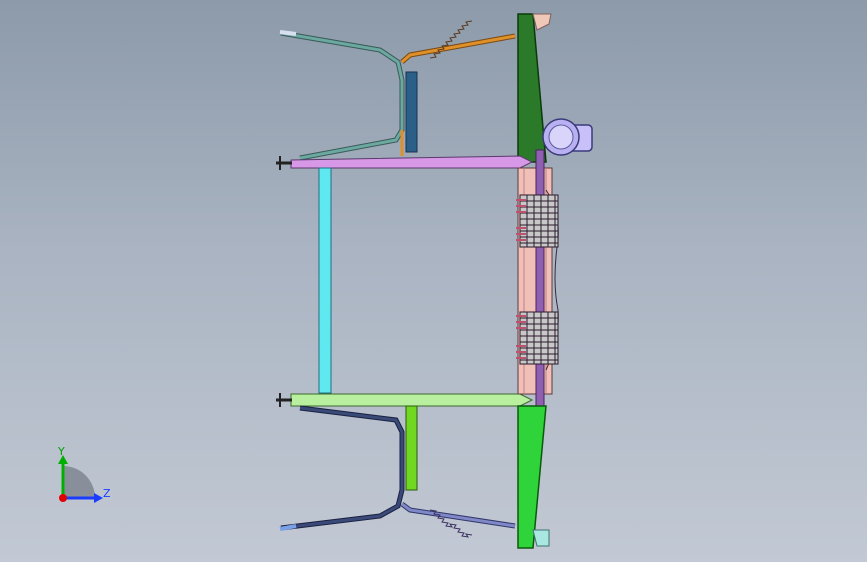  Describe the element at coordinates (541, 538) in the screenshot. I see `lower-tab` at that location.